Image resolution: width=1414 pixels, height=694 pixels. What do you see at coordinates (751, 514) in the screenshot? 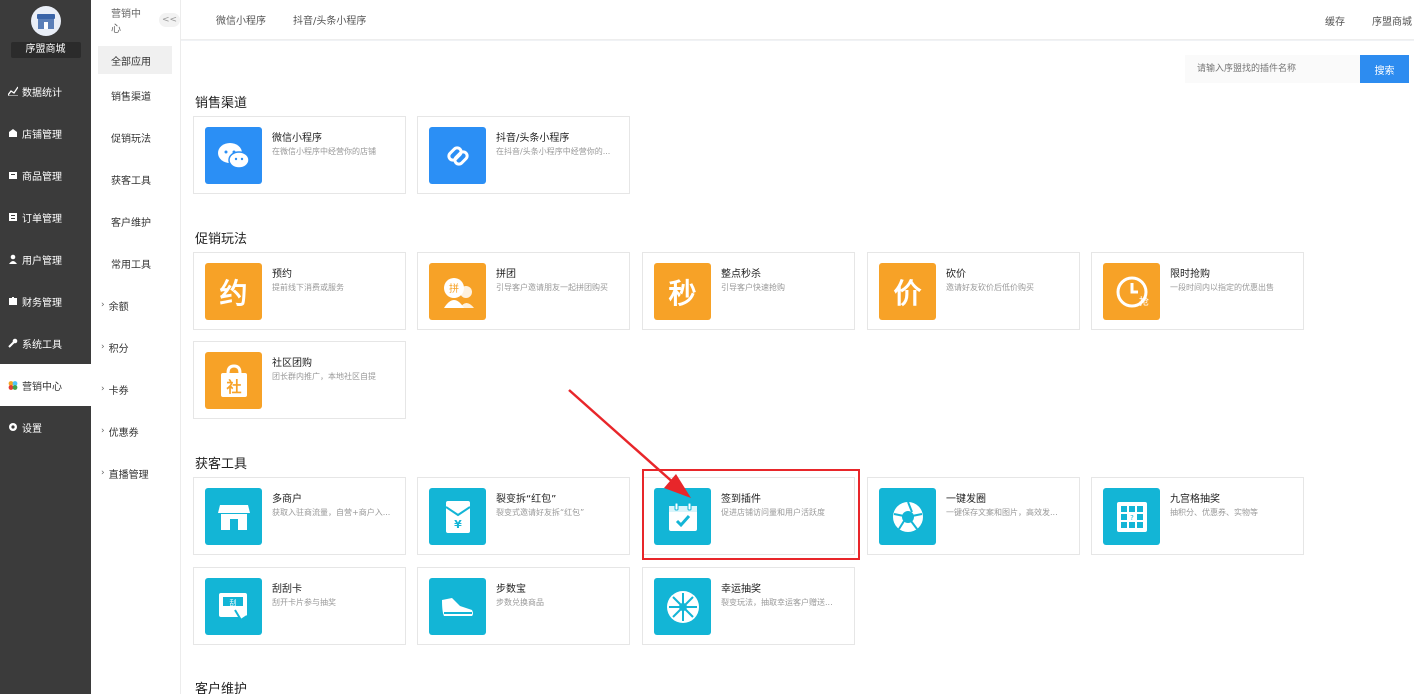
I see `highlight-box` at bounding box center [751, 514].